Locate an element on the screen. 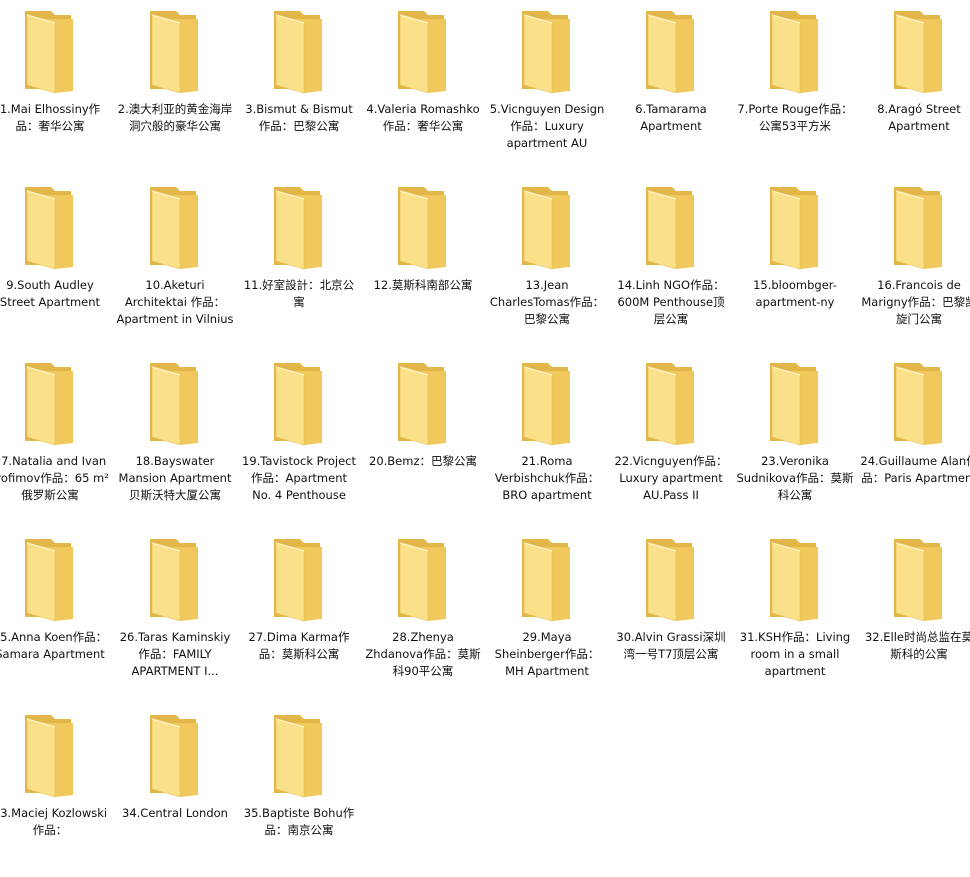 This screenshot has height=877, width=970. folder-item: 14.Linh NGO作品：600M Penthouse顶层公寓 is located at coordinates (671, 265).